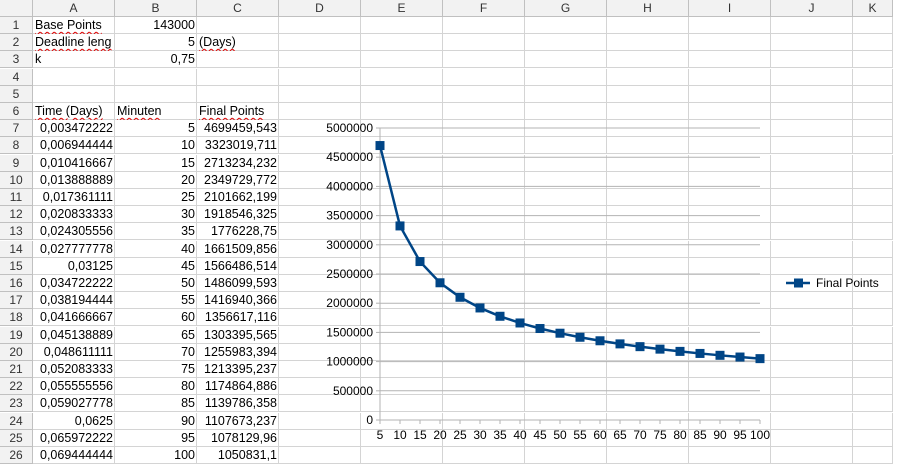 Image resolution: width=907 pixels, height=464 pixels. I want to click on cell-value: 25, so click(156, 197).